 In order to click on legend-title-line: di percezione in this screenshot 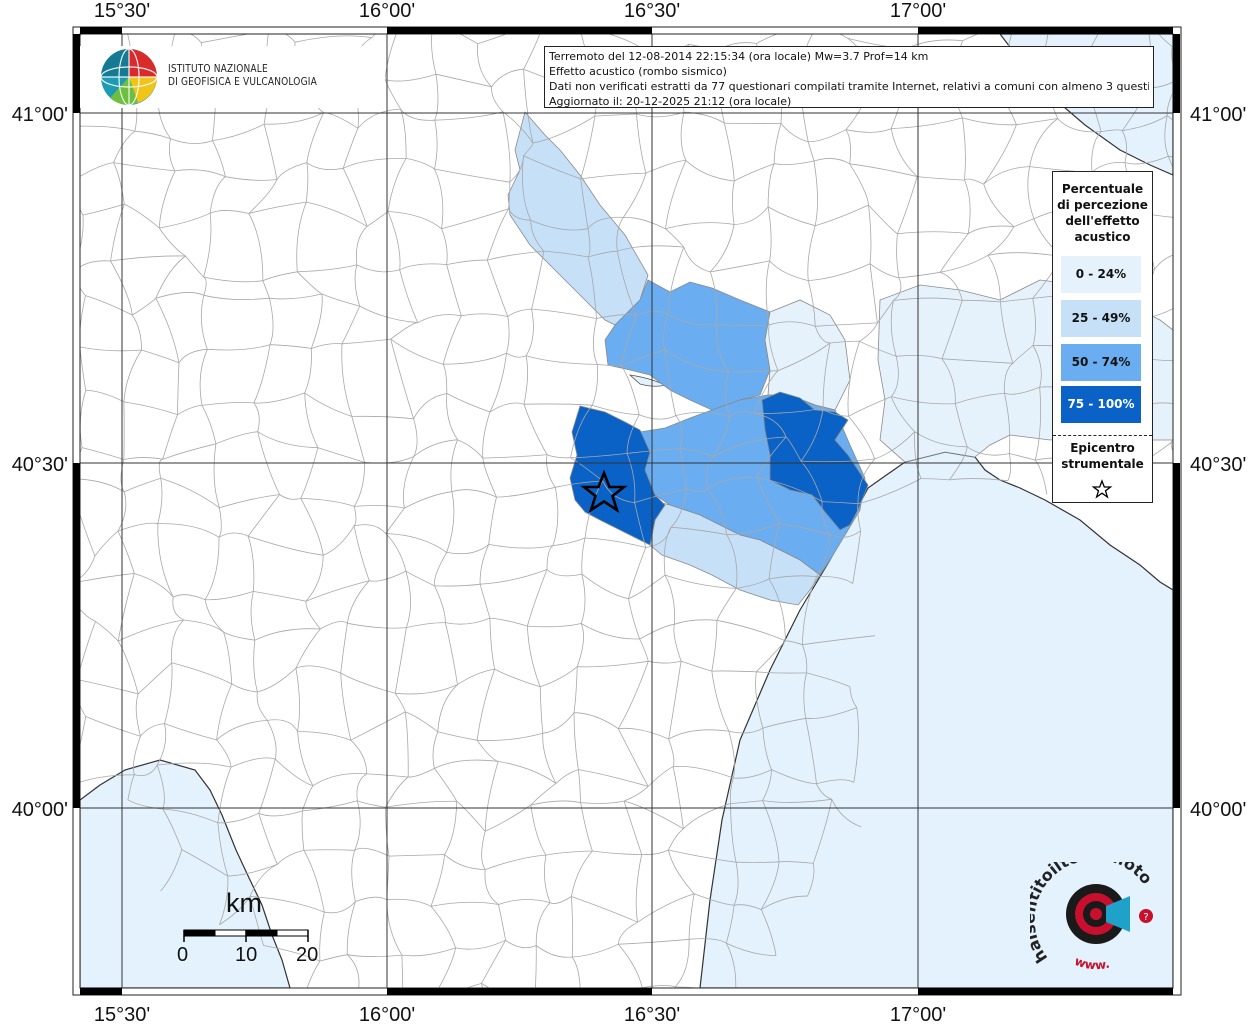, I will do `click(1102, 205)`.